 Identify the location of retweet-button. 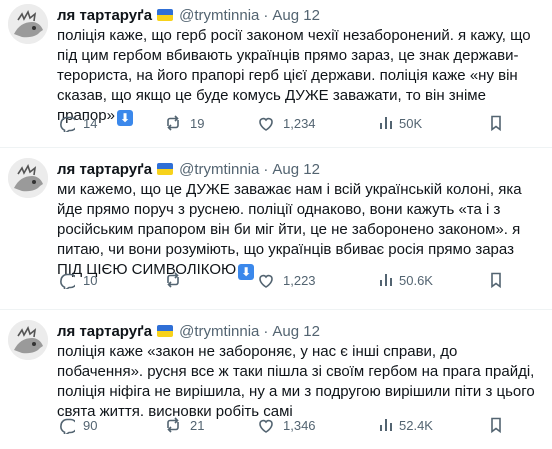
(210, 280).